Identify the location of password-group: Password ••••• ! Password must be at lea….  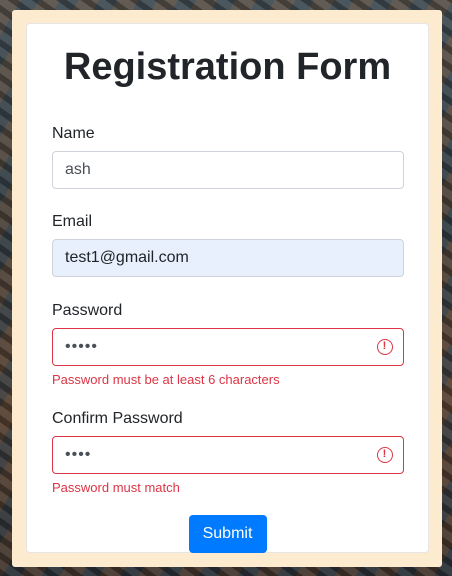
(228, 344).